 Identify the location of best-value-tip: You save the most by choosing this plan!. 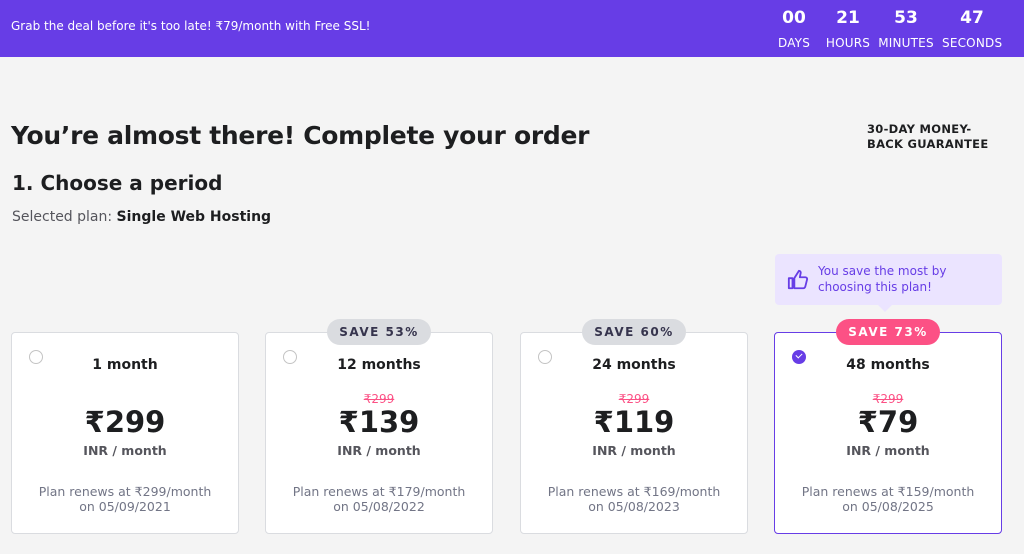
(888, 283).